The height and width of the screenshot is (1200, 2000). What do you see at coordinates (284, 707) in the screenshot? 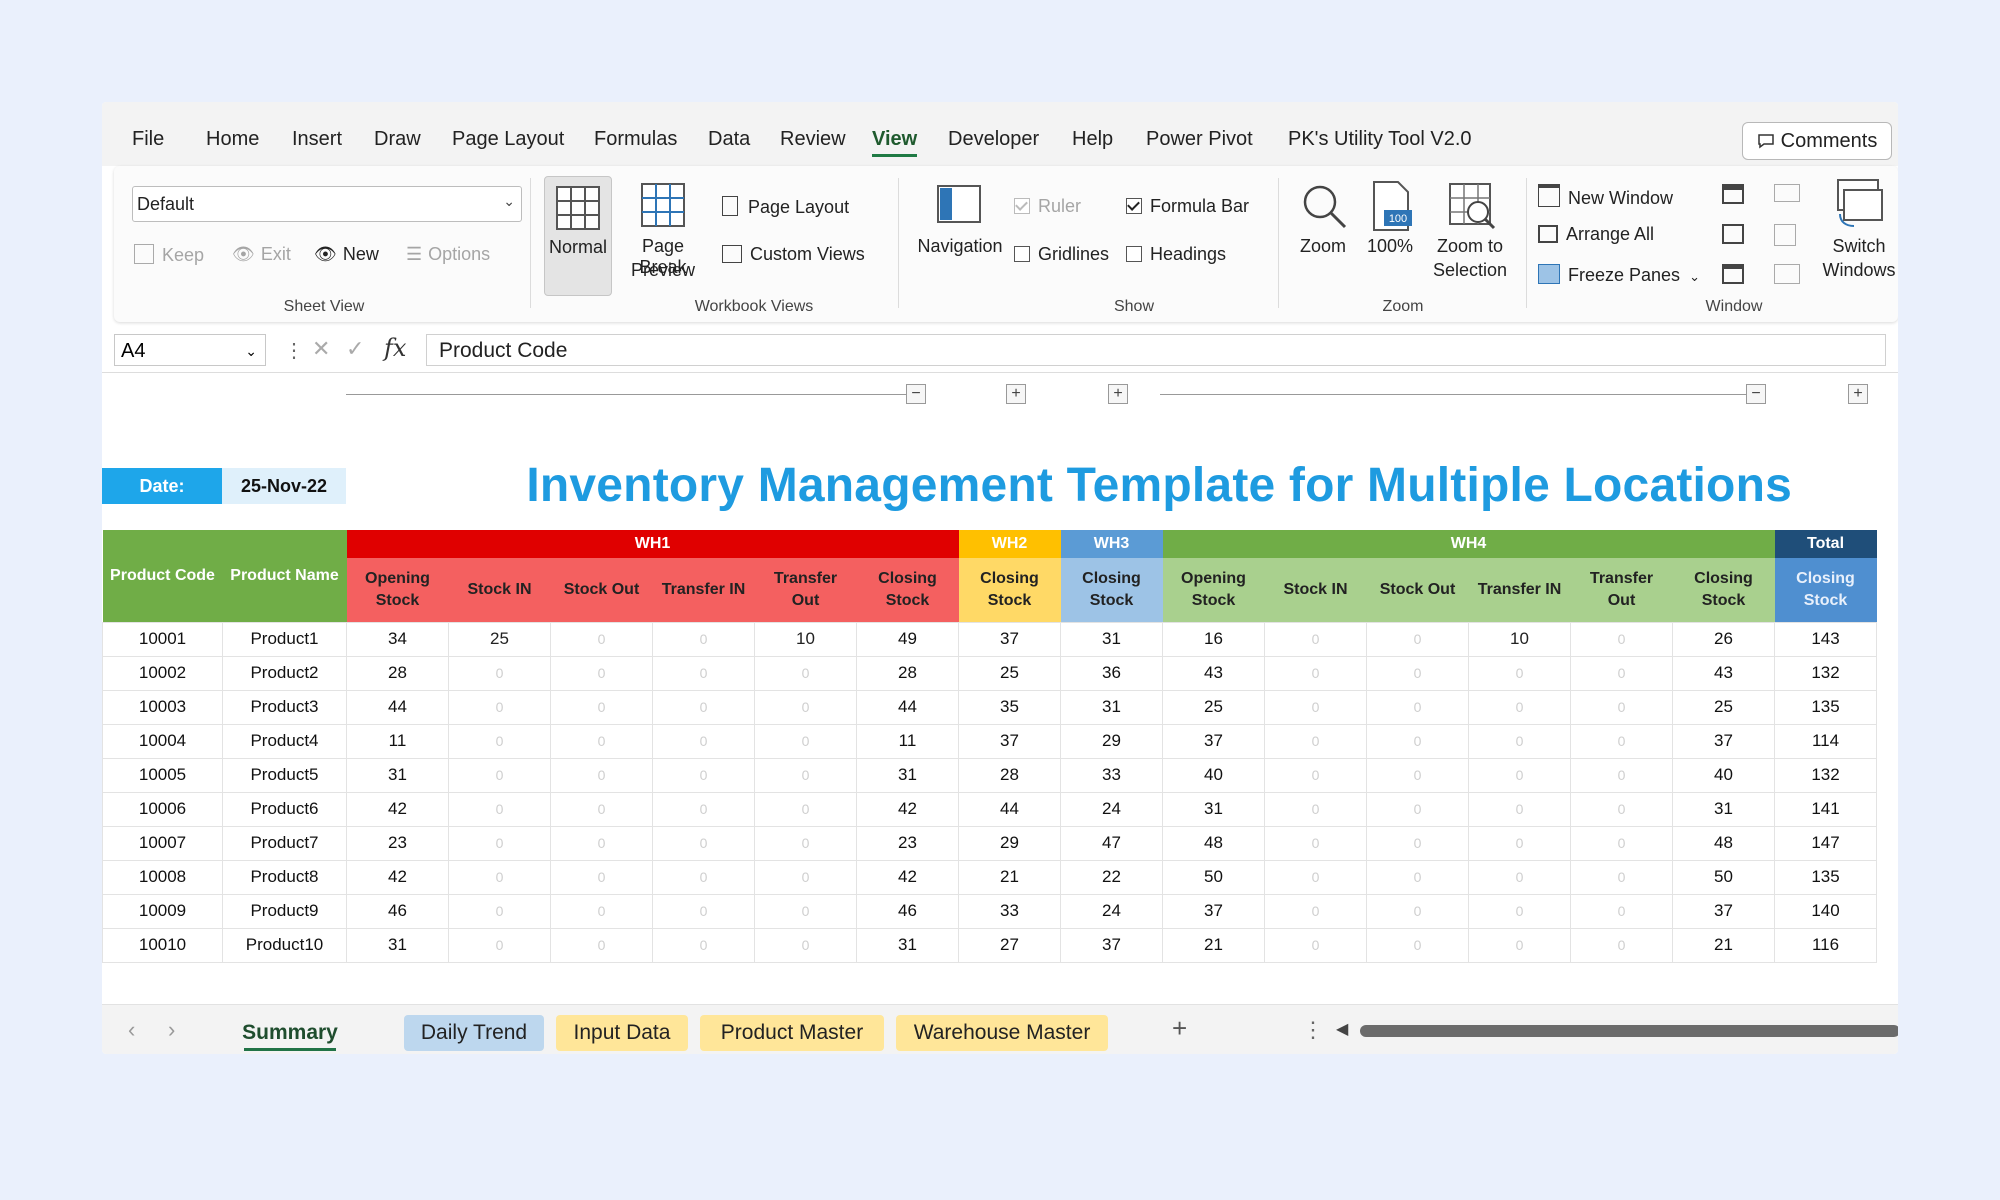
I see `table-cell: Product3` at bounding box center [284, 707].